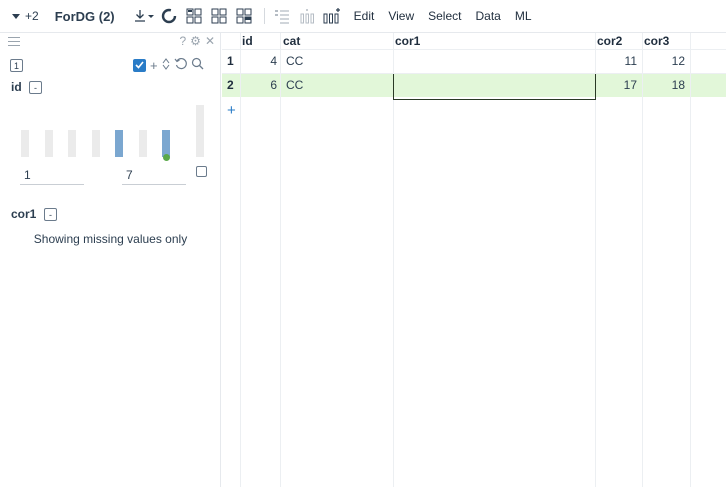  I want to click on add-column-icon, so click(332, 16).